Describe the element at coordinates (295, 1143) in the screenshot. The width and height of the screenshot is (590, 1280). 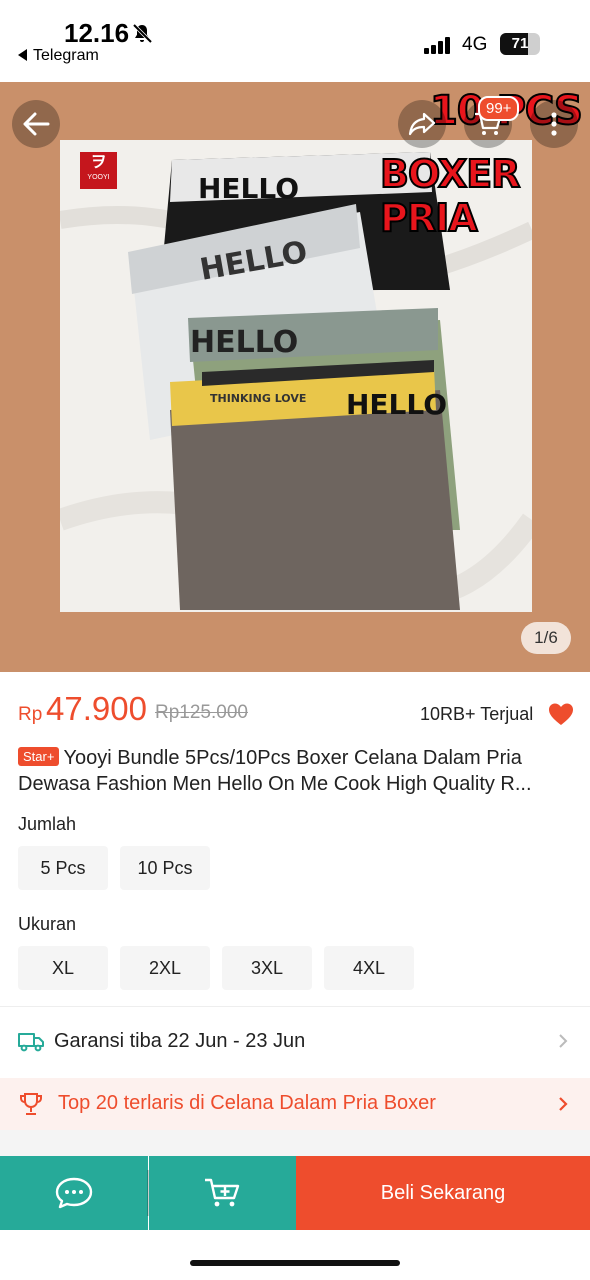
I see `section-gap` at that location.